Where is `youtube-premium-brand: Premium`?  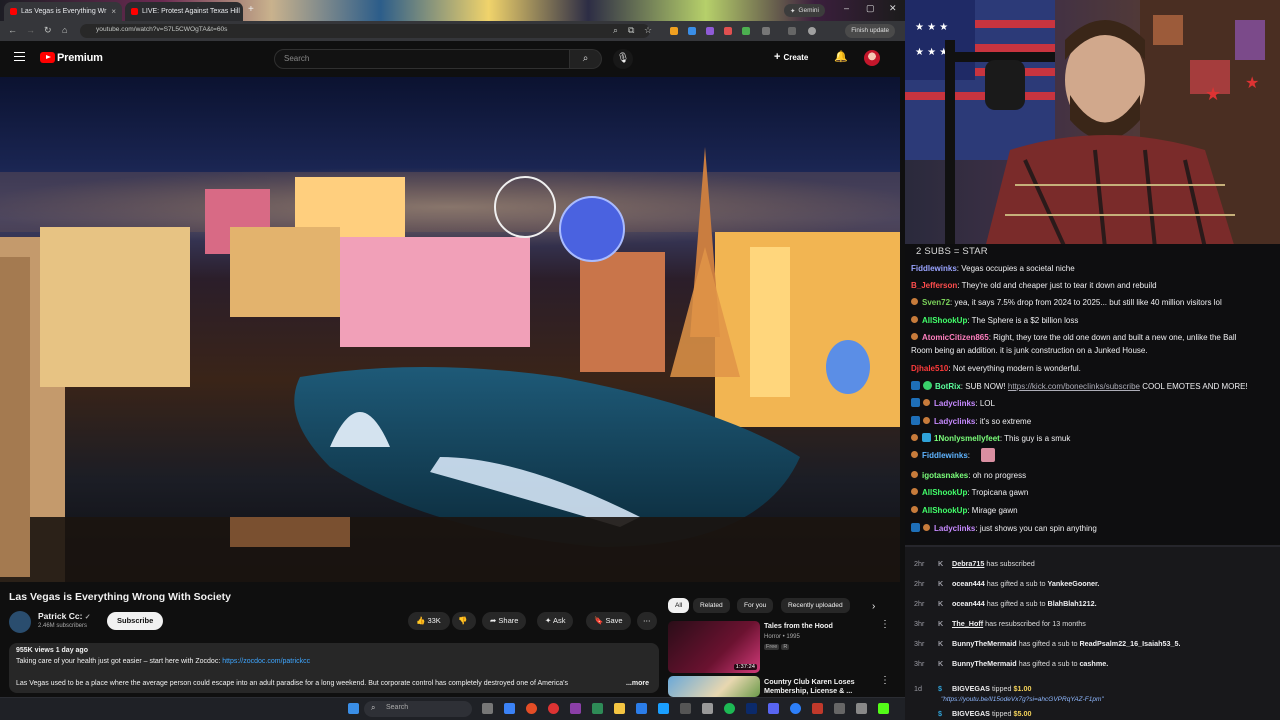 youtube-premium-brand: Premium is located at coordinates (80, 58).